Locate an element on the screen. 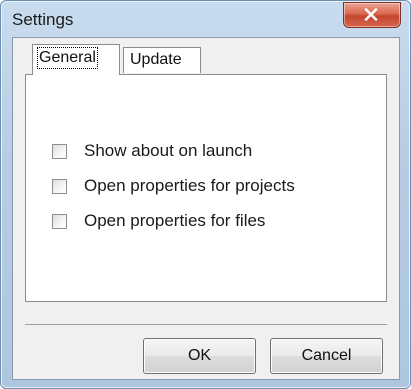 This screenshot has height=389, width=411. show-about-checkbox is located at coordinates (59, 151).